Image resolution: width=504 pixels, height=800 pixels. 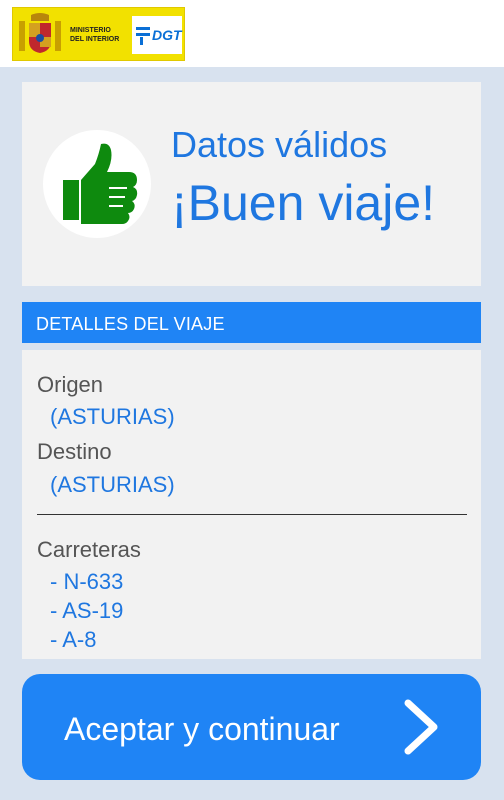 I want to click on section-header: DETALLES DEL VIAJE, so click(x=251, y=322).